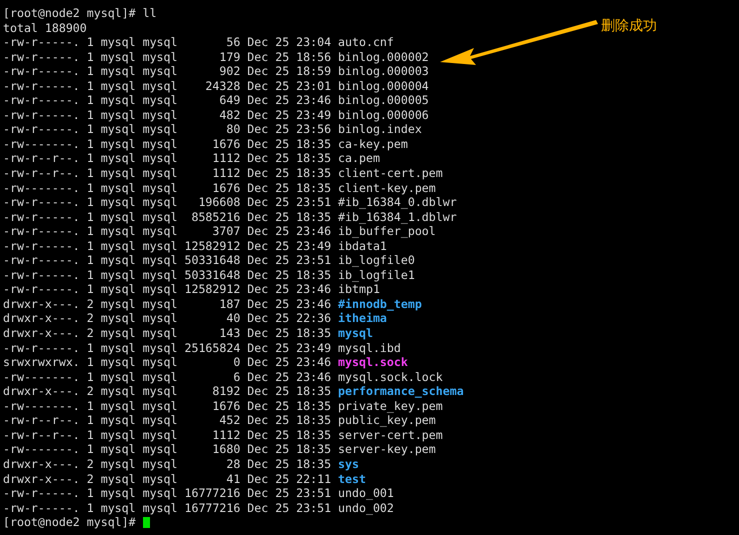 The image size is (739, 535). I want to click on listing-line: -rw-------. 1 mysql mysql 6 Dec 25 23:46 mysql.sock.lock, so click(223, 377).